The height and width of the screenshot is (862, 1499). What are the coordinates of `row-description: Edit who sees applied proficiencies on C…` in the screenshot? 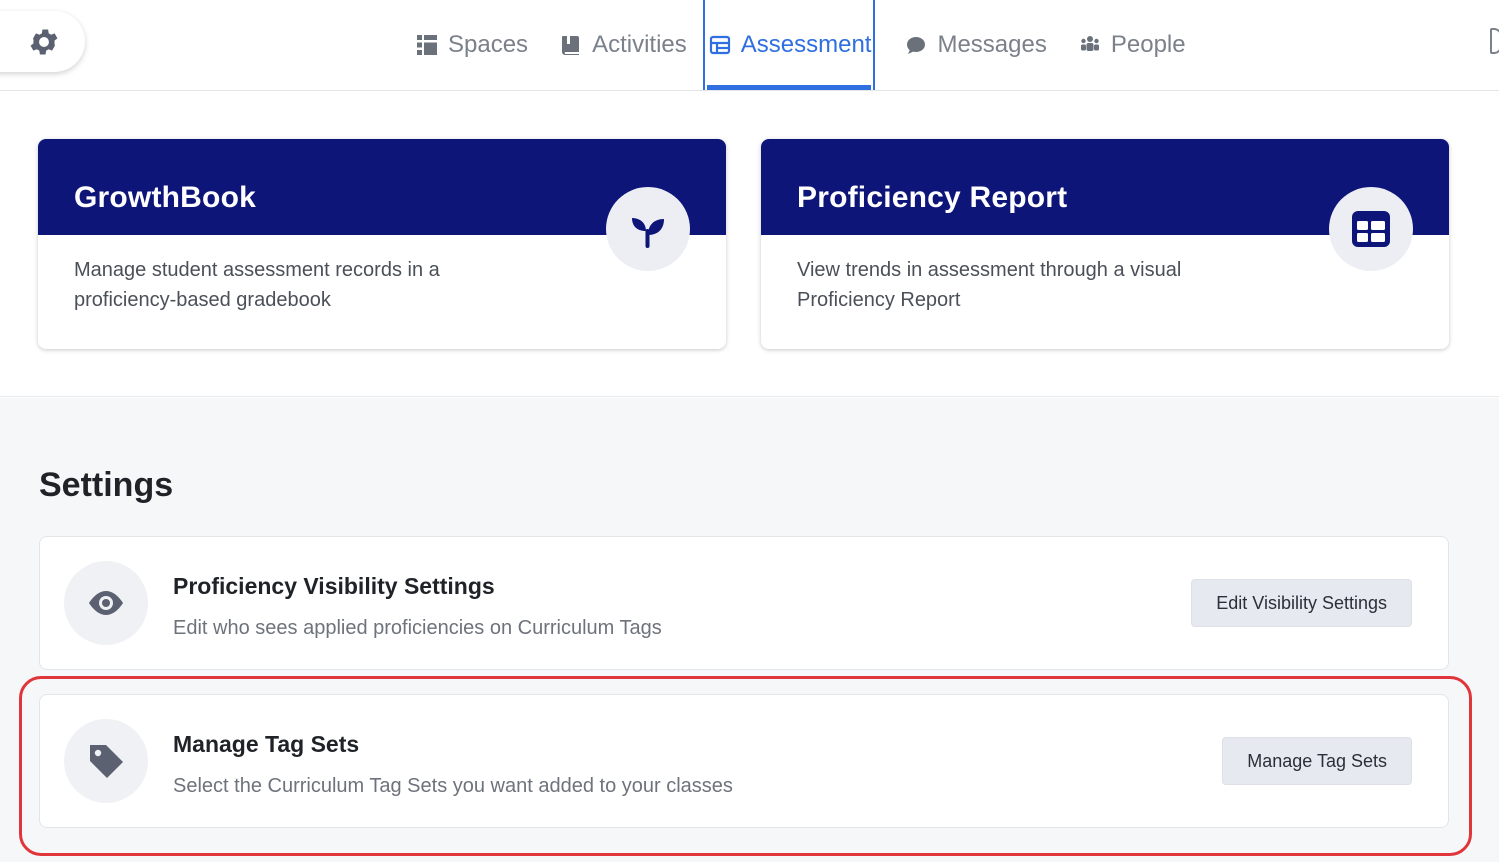 It's located at (417, 628).